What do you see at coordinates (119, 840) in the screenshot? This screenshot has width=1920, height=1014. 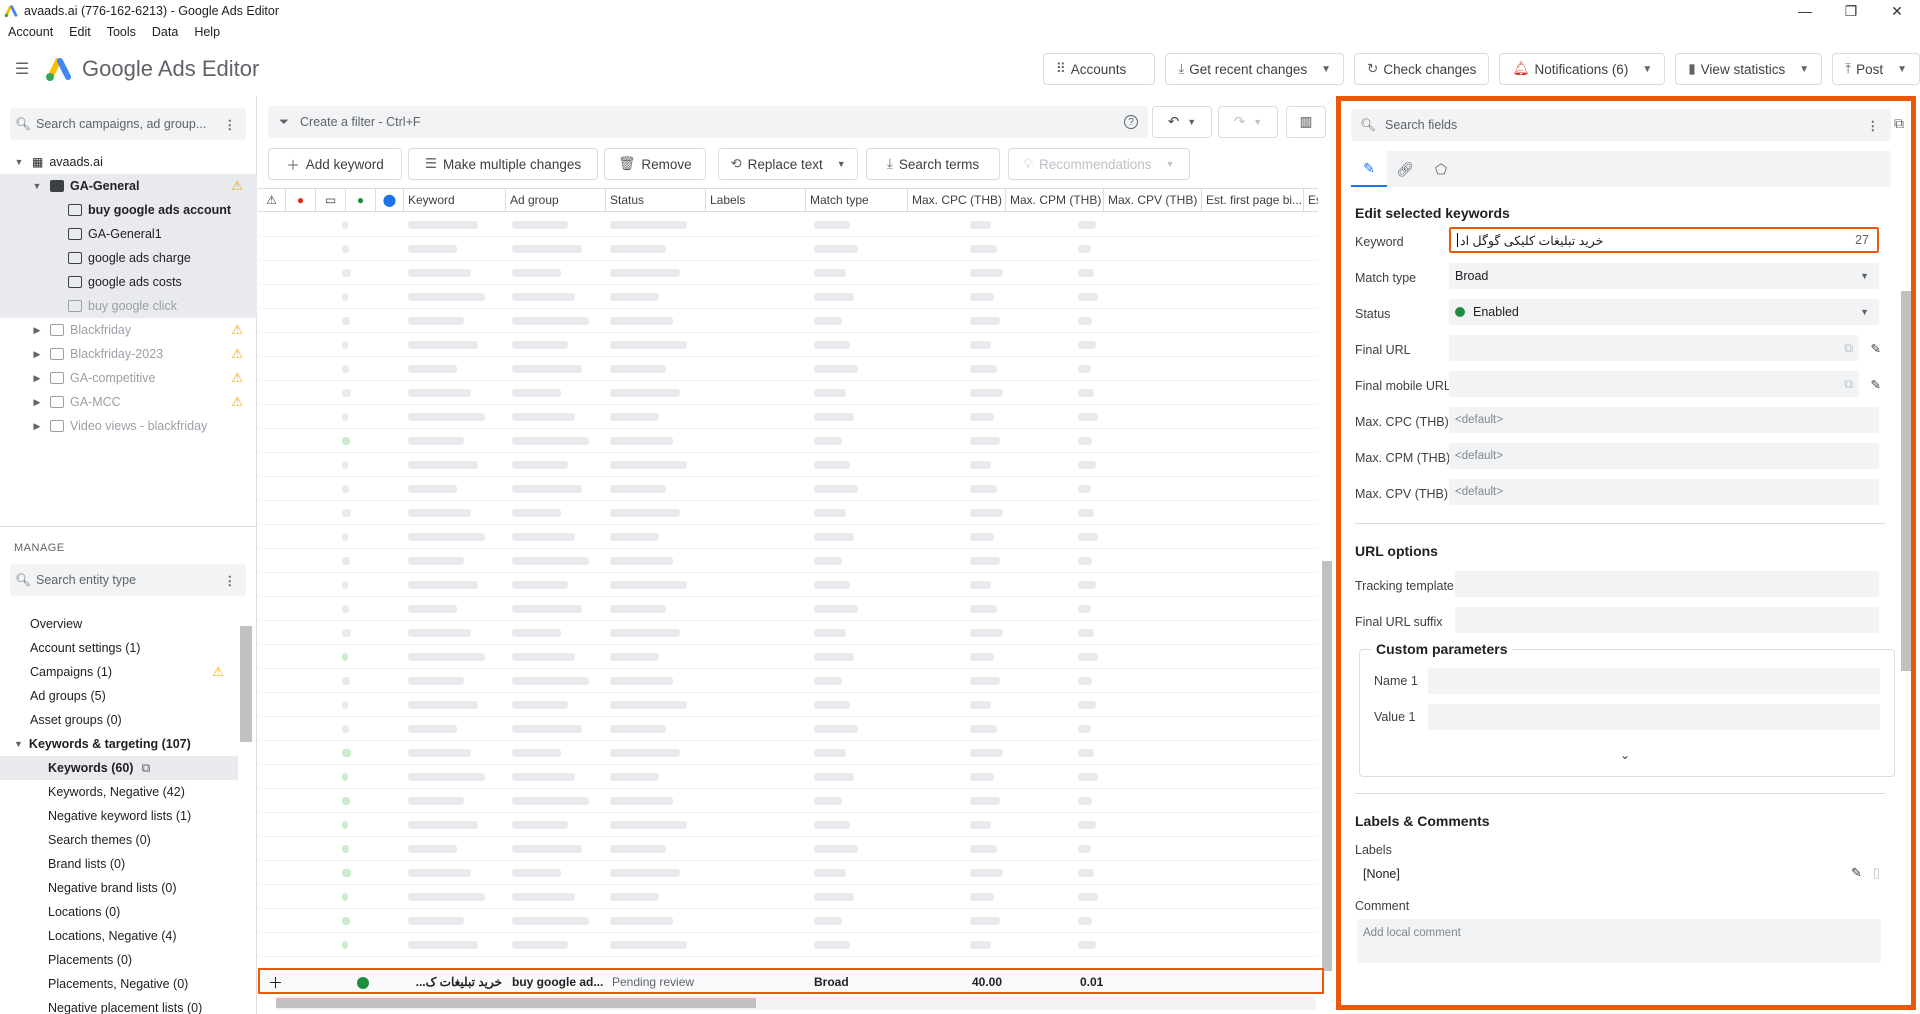 I see `entity-search-themes: Search themes (0)` at bounding box center [119, 840].